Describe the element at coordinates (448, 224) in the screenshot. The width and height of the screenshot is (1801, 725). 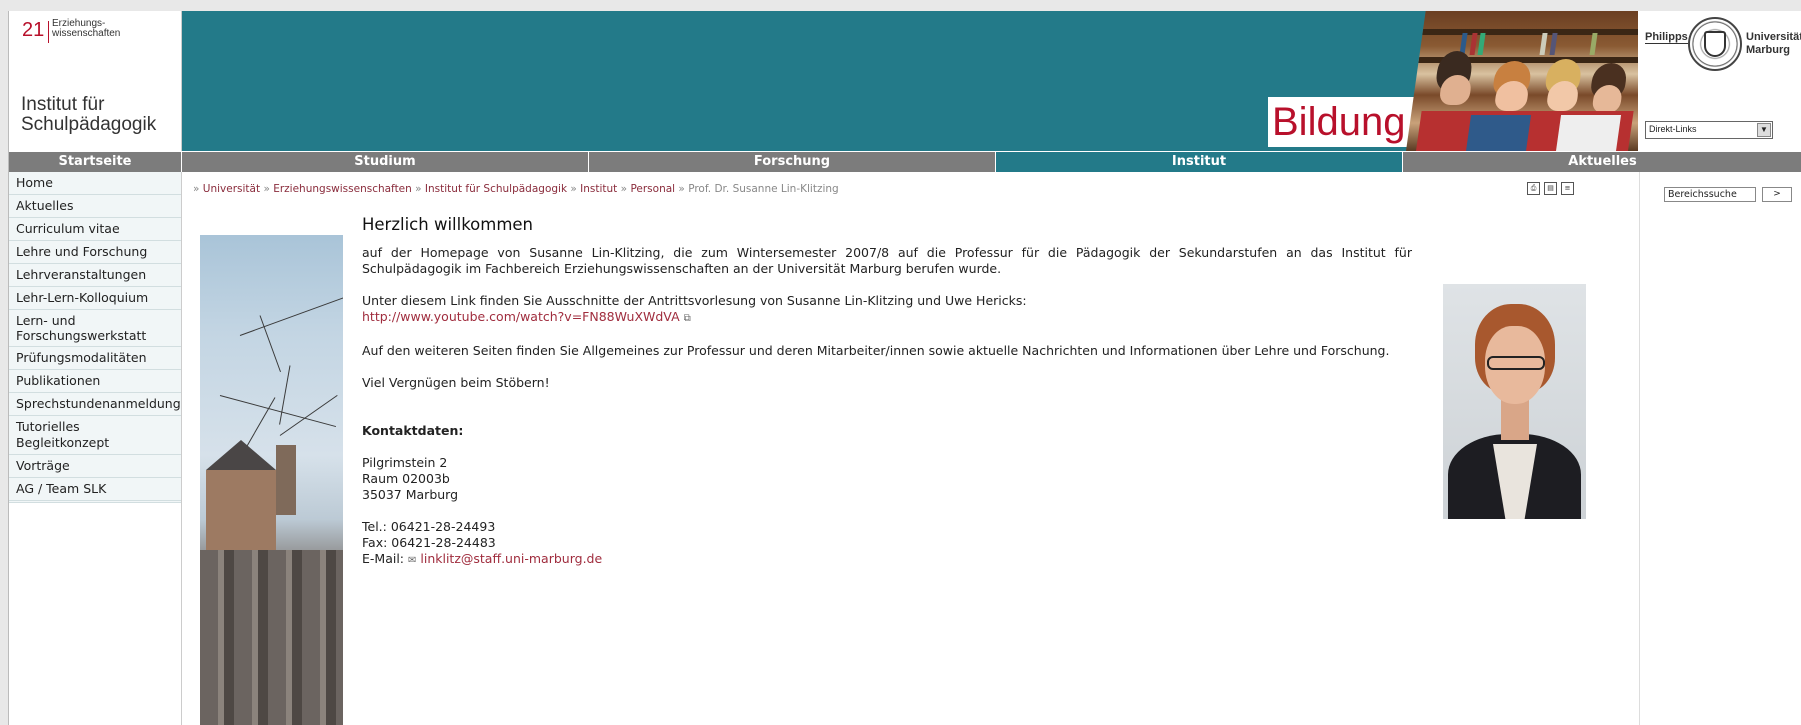
I see `page-title: Herzlich willkommen` at that location.